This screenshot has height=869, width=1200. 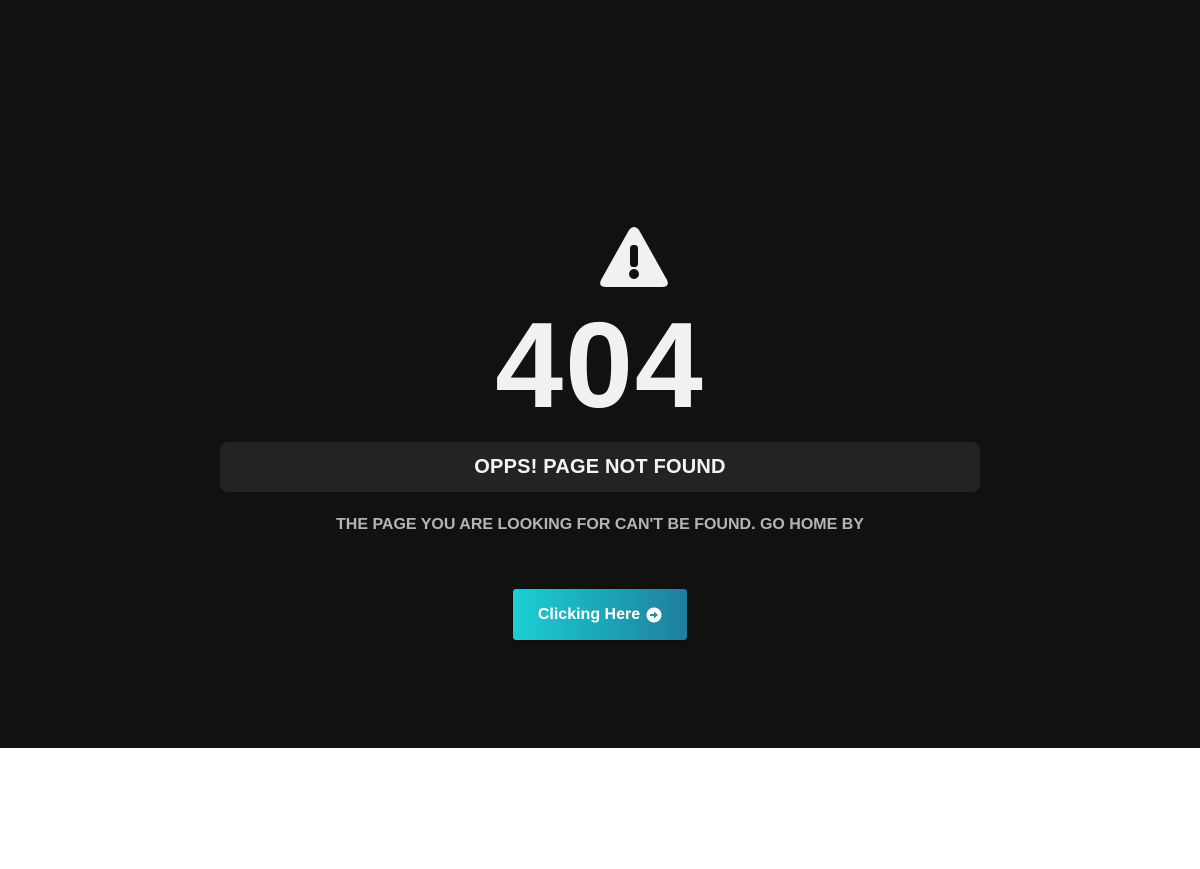 What do you see at coordinates (600, 365) in the screenshot?
I see `error-code: 404` at bounding box center [600, 365].